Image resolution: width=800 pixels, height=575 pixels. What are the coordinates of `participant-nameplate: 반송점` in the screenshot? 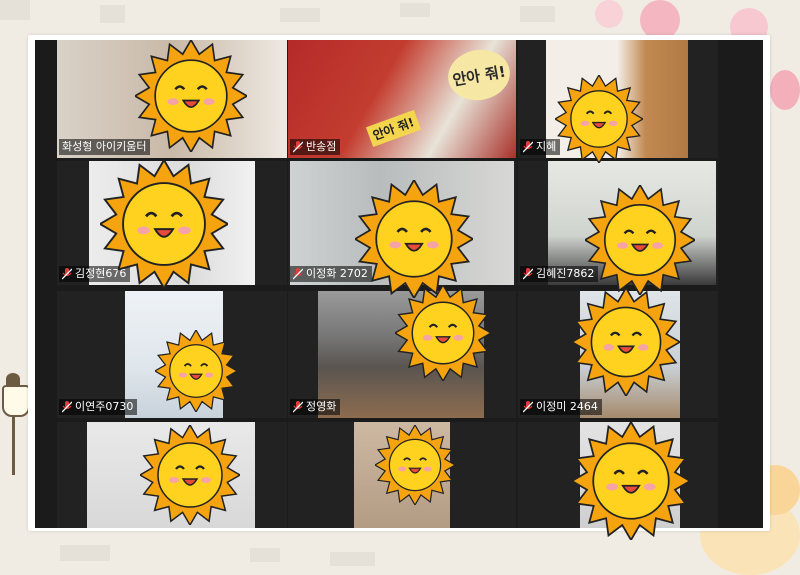 It's located at (315, 147).